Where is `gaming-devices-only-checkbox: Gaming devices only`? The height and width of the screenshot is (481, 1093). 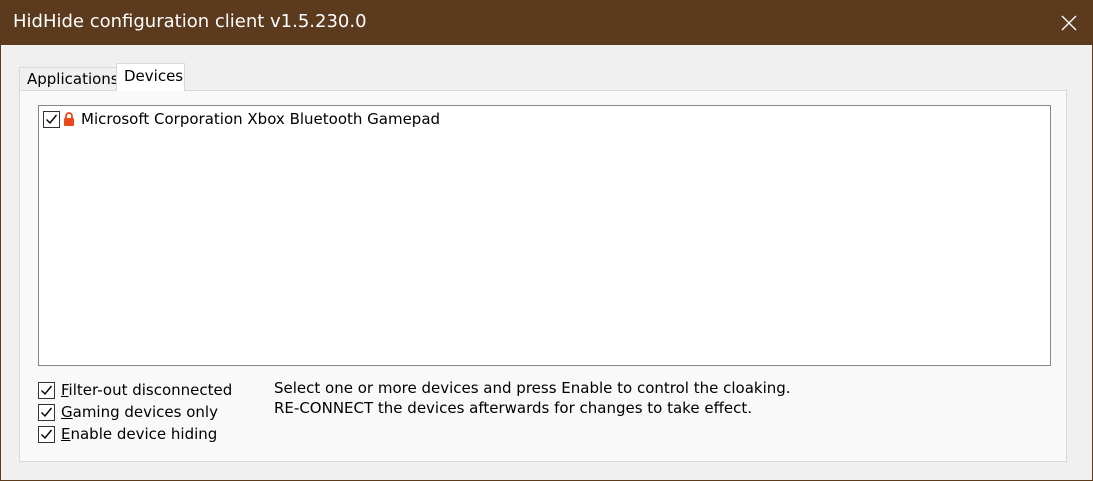 gaming-devices-only-checkbox: Gaming devices only is located at coordinates (128, 412).